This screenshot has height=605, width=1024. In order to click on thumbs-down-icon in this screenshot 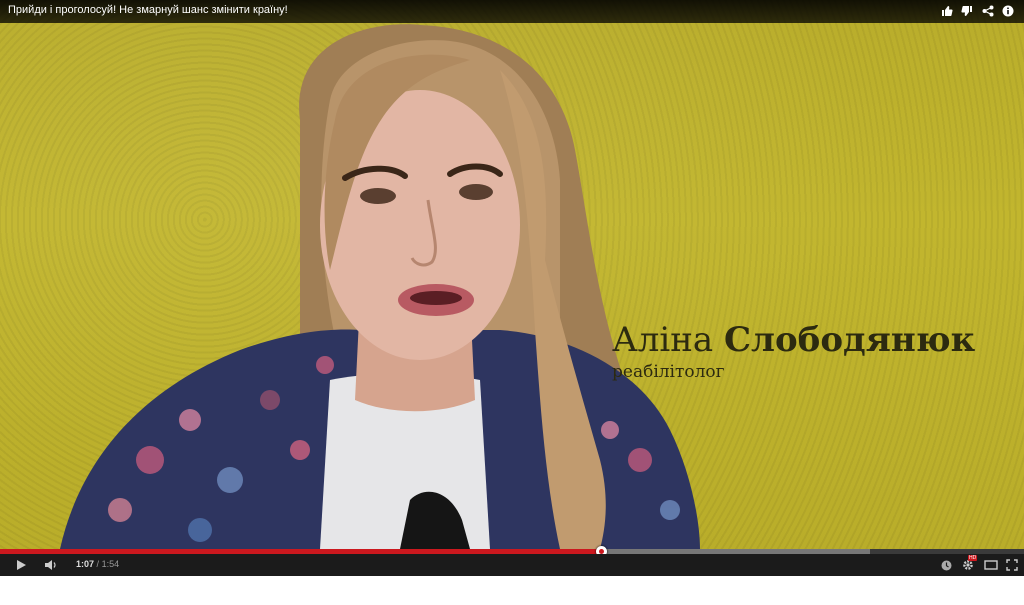, I will do `click(967, 11)`.